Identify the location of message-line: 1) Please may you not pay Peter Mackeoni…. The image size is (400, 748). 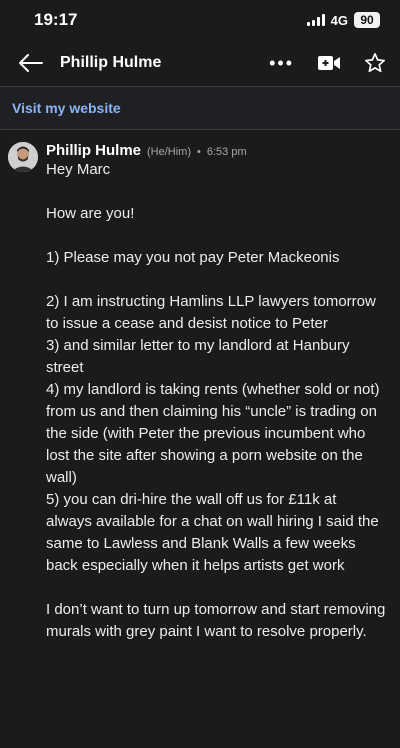
(193, 257).